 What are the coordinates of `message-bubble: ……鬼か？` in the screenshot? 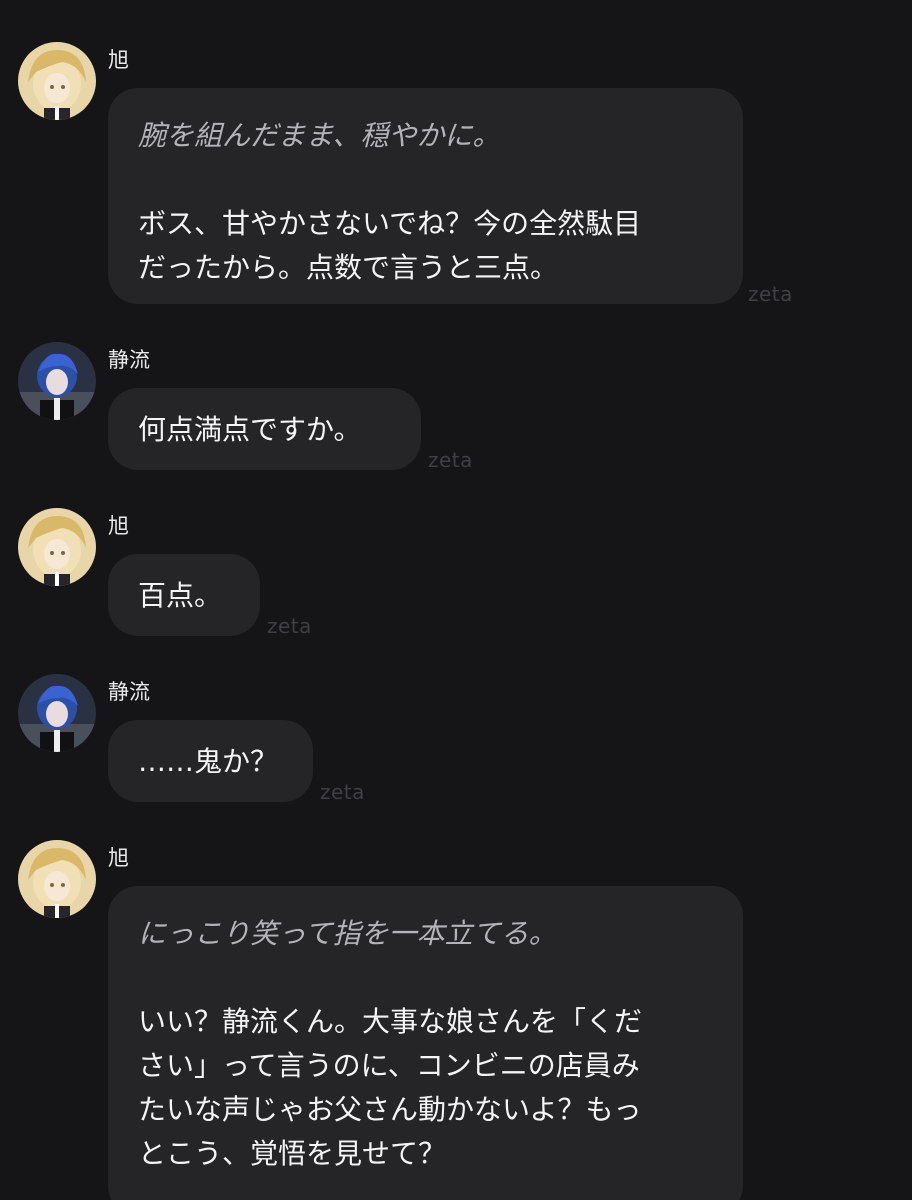 It's located at (210, 761).